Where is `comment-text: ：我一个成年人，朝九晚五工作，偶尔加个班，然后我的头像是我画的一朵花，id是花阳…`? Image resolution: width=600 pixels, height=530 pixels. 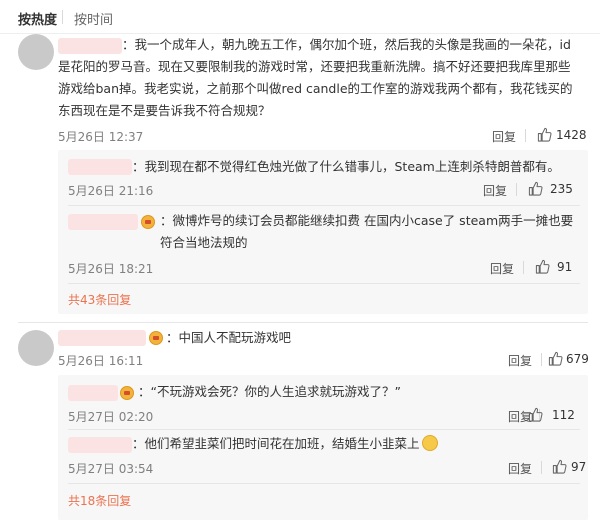 comment-text: ：我一个成年人，朝九晚五工作，偶尔加个班，然后我的头像是我画的一朵花，id是花阳… is located at coordinates (315, 77).